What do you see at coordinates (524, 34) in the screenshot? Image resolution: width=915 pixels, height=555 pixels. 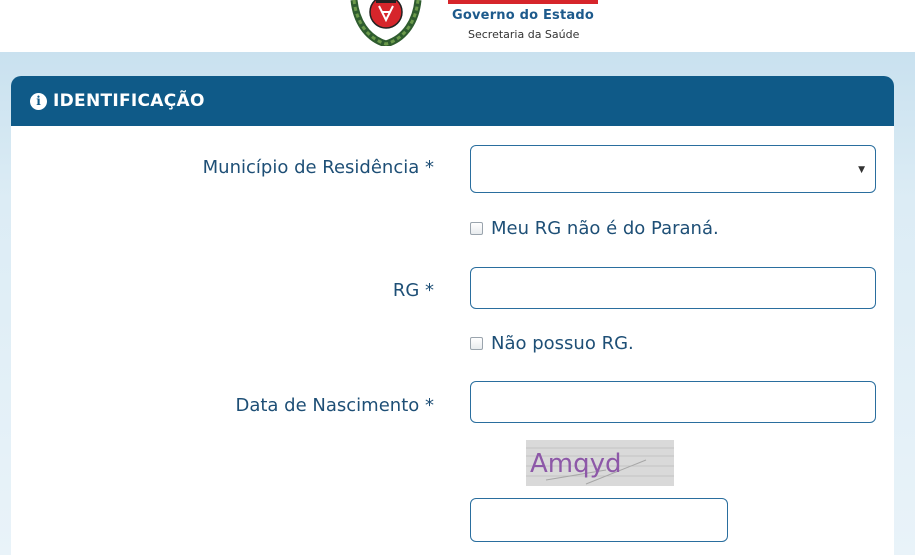 I see `gov-subtitle: Secretaria da Saúde` at bounding box center [524, 34].